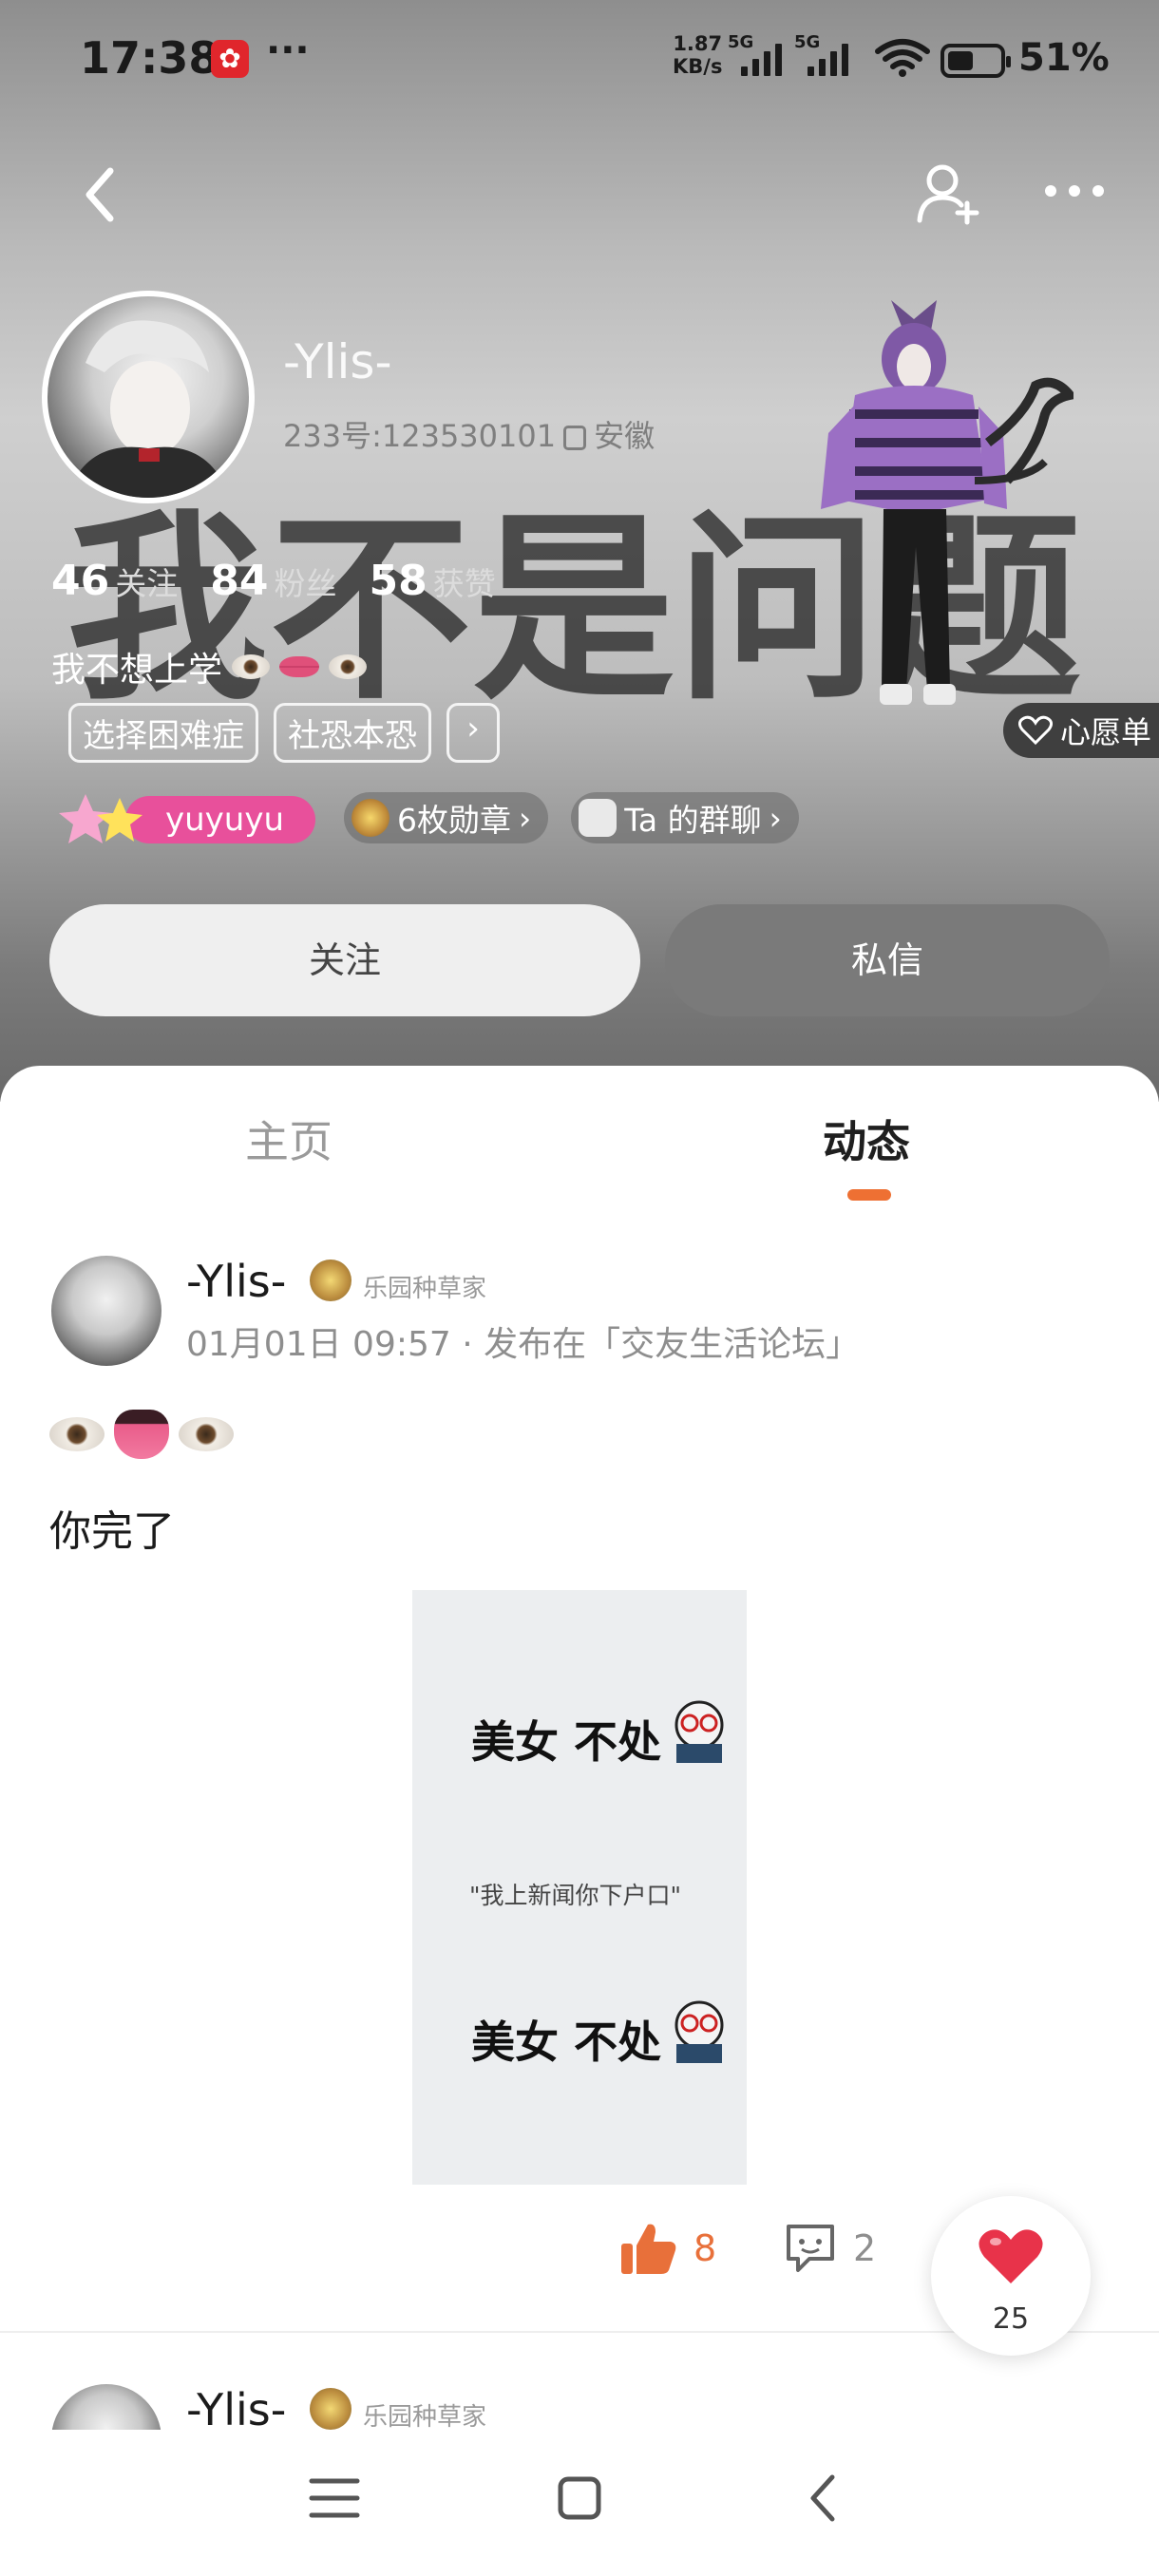  Describe the element at coordinates (1010, 2256) in the screenshot. I see `heart-icon` at that location.